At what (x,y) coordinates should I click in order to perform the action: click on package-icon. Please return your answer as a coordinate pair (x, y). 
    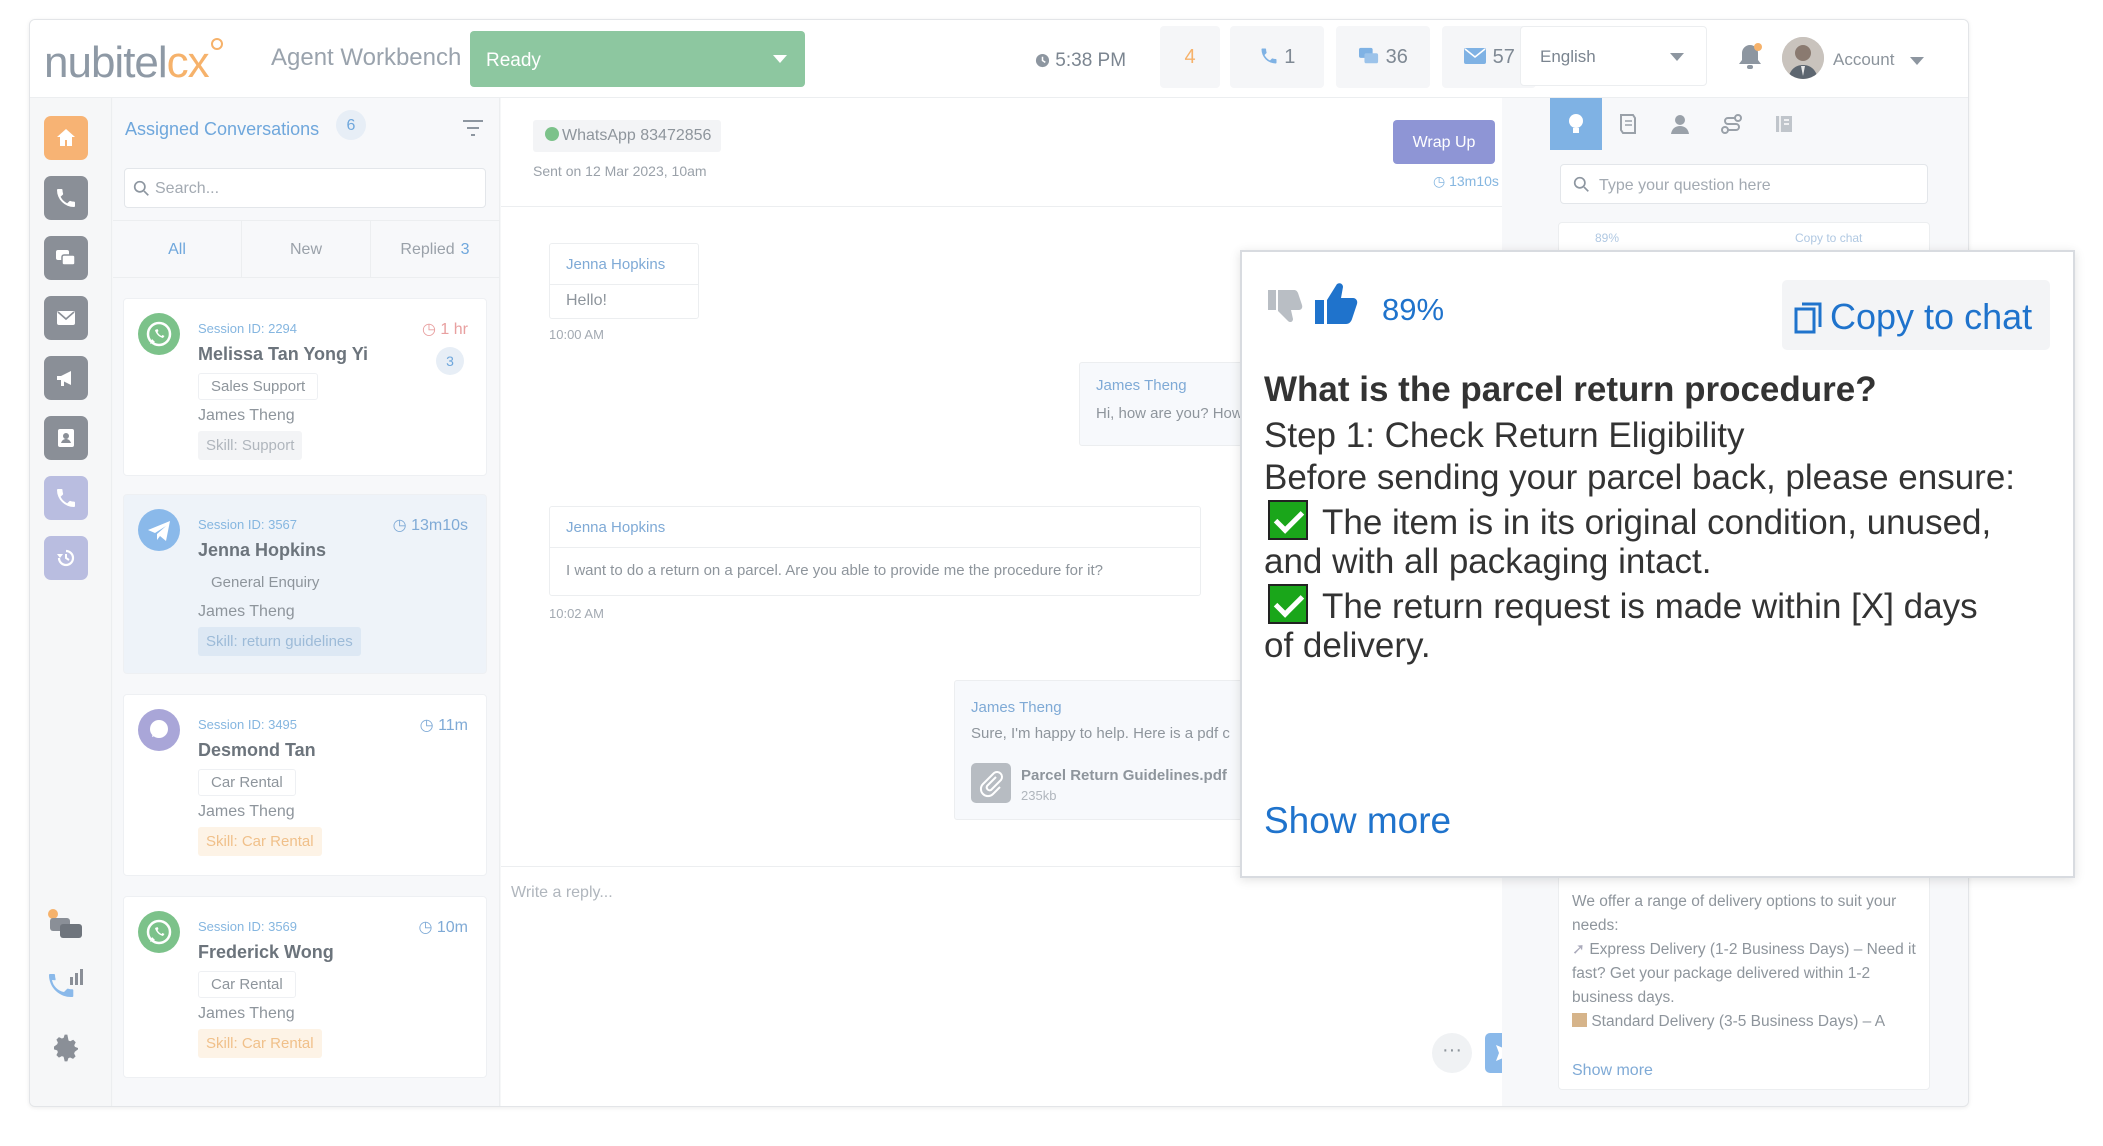
    Looking at the image, I should click on (1579, 1020).